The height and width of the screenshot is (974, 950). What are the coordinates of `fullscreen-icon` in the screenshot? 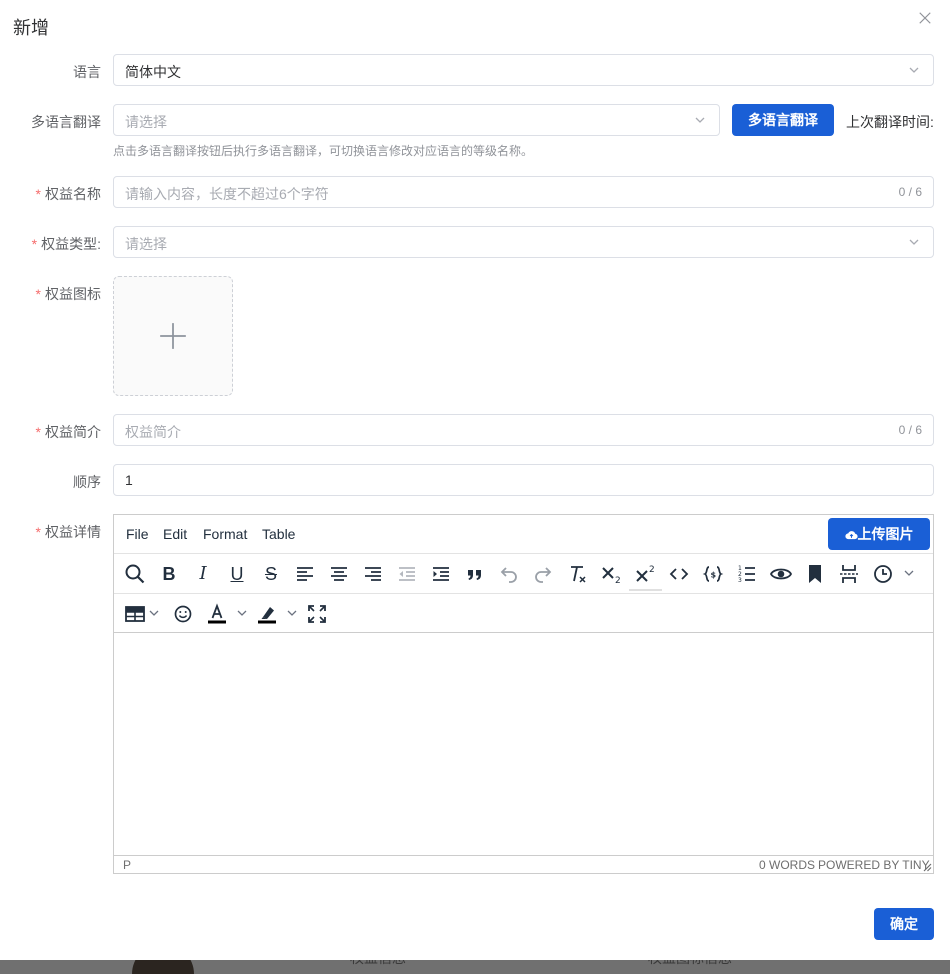 It's located at (317, 614).